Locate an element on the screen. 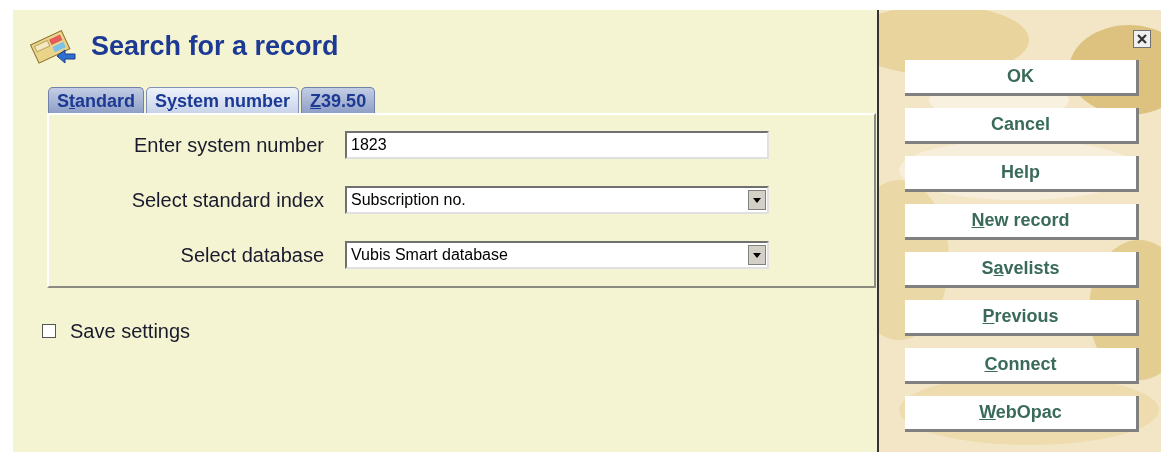 The image size is (1161, 455). action-button: Savelists is located at coordinates (1022, 270).